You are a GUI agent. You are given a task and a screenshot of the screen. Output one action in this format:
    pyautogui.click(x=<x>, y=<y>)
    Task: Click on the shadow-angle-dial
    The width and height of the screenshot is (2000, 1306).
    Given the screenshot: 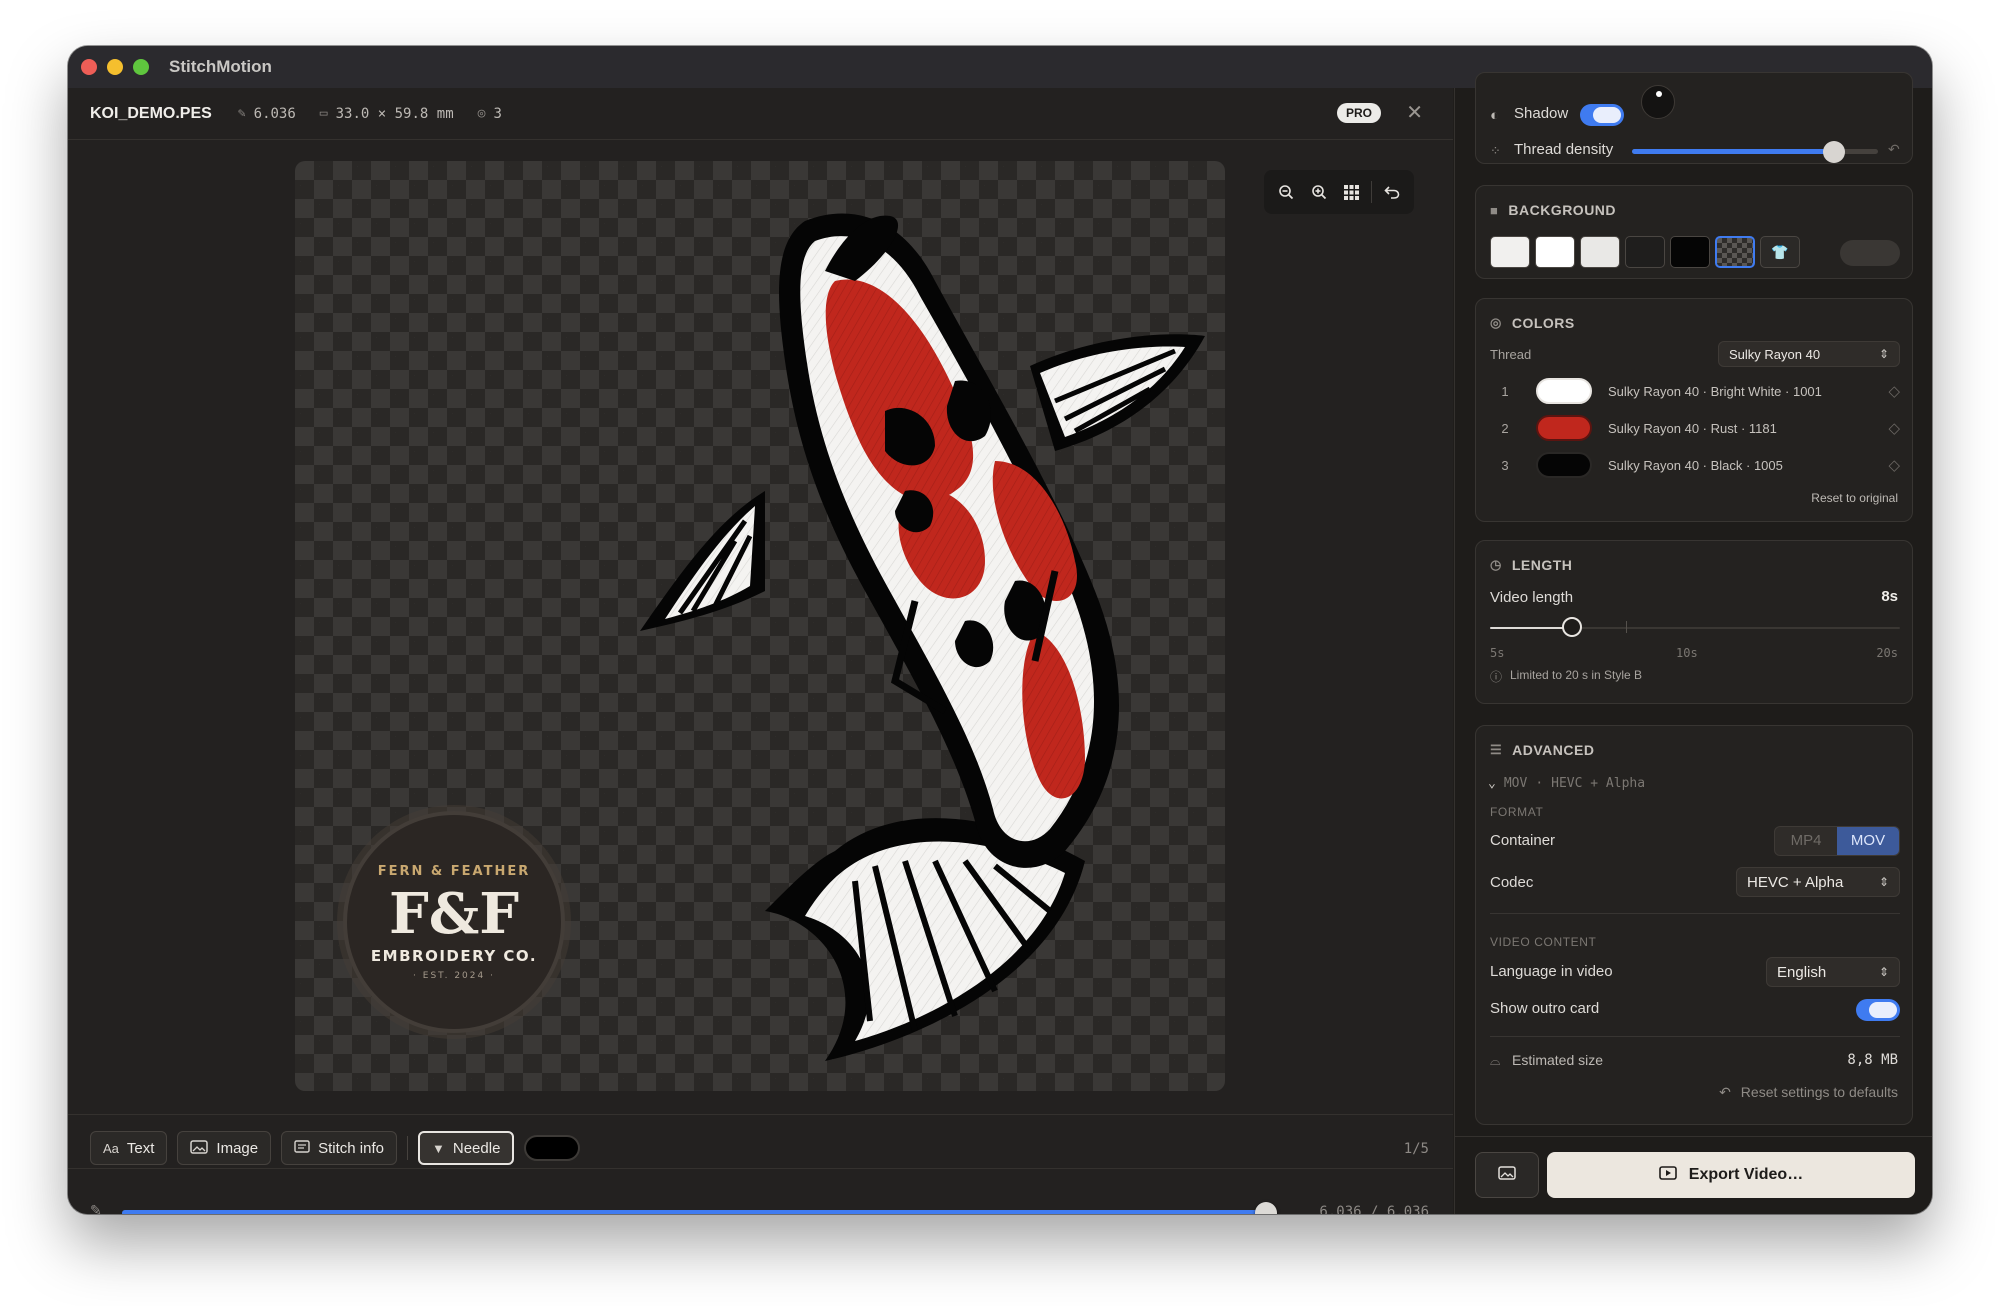 What is the action you would take?
    pyautogui.click(x=1658, y=102)
    